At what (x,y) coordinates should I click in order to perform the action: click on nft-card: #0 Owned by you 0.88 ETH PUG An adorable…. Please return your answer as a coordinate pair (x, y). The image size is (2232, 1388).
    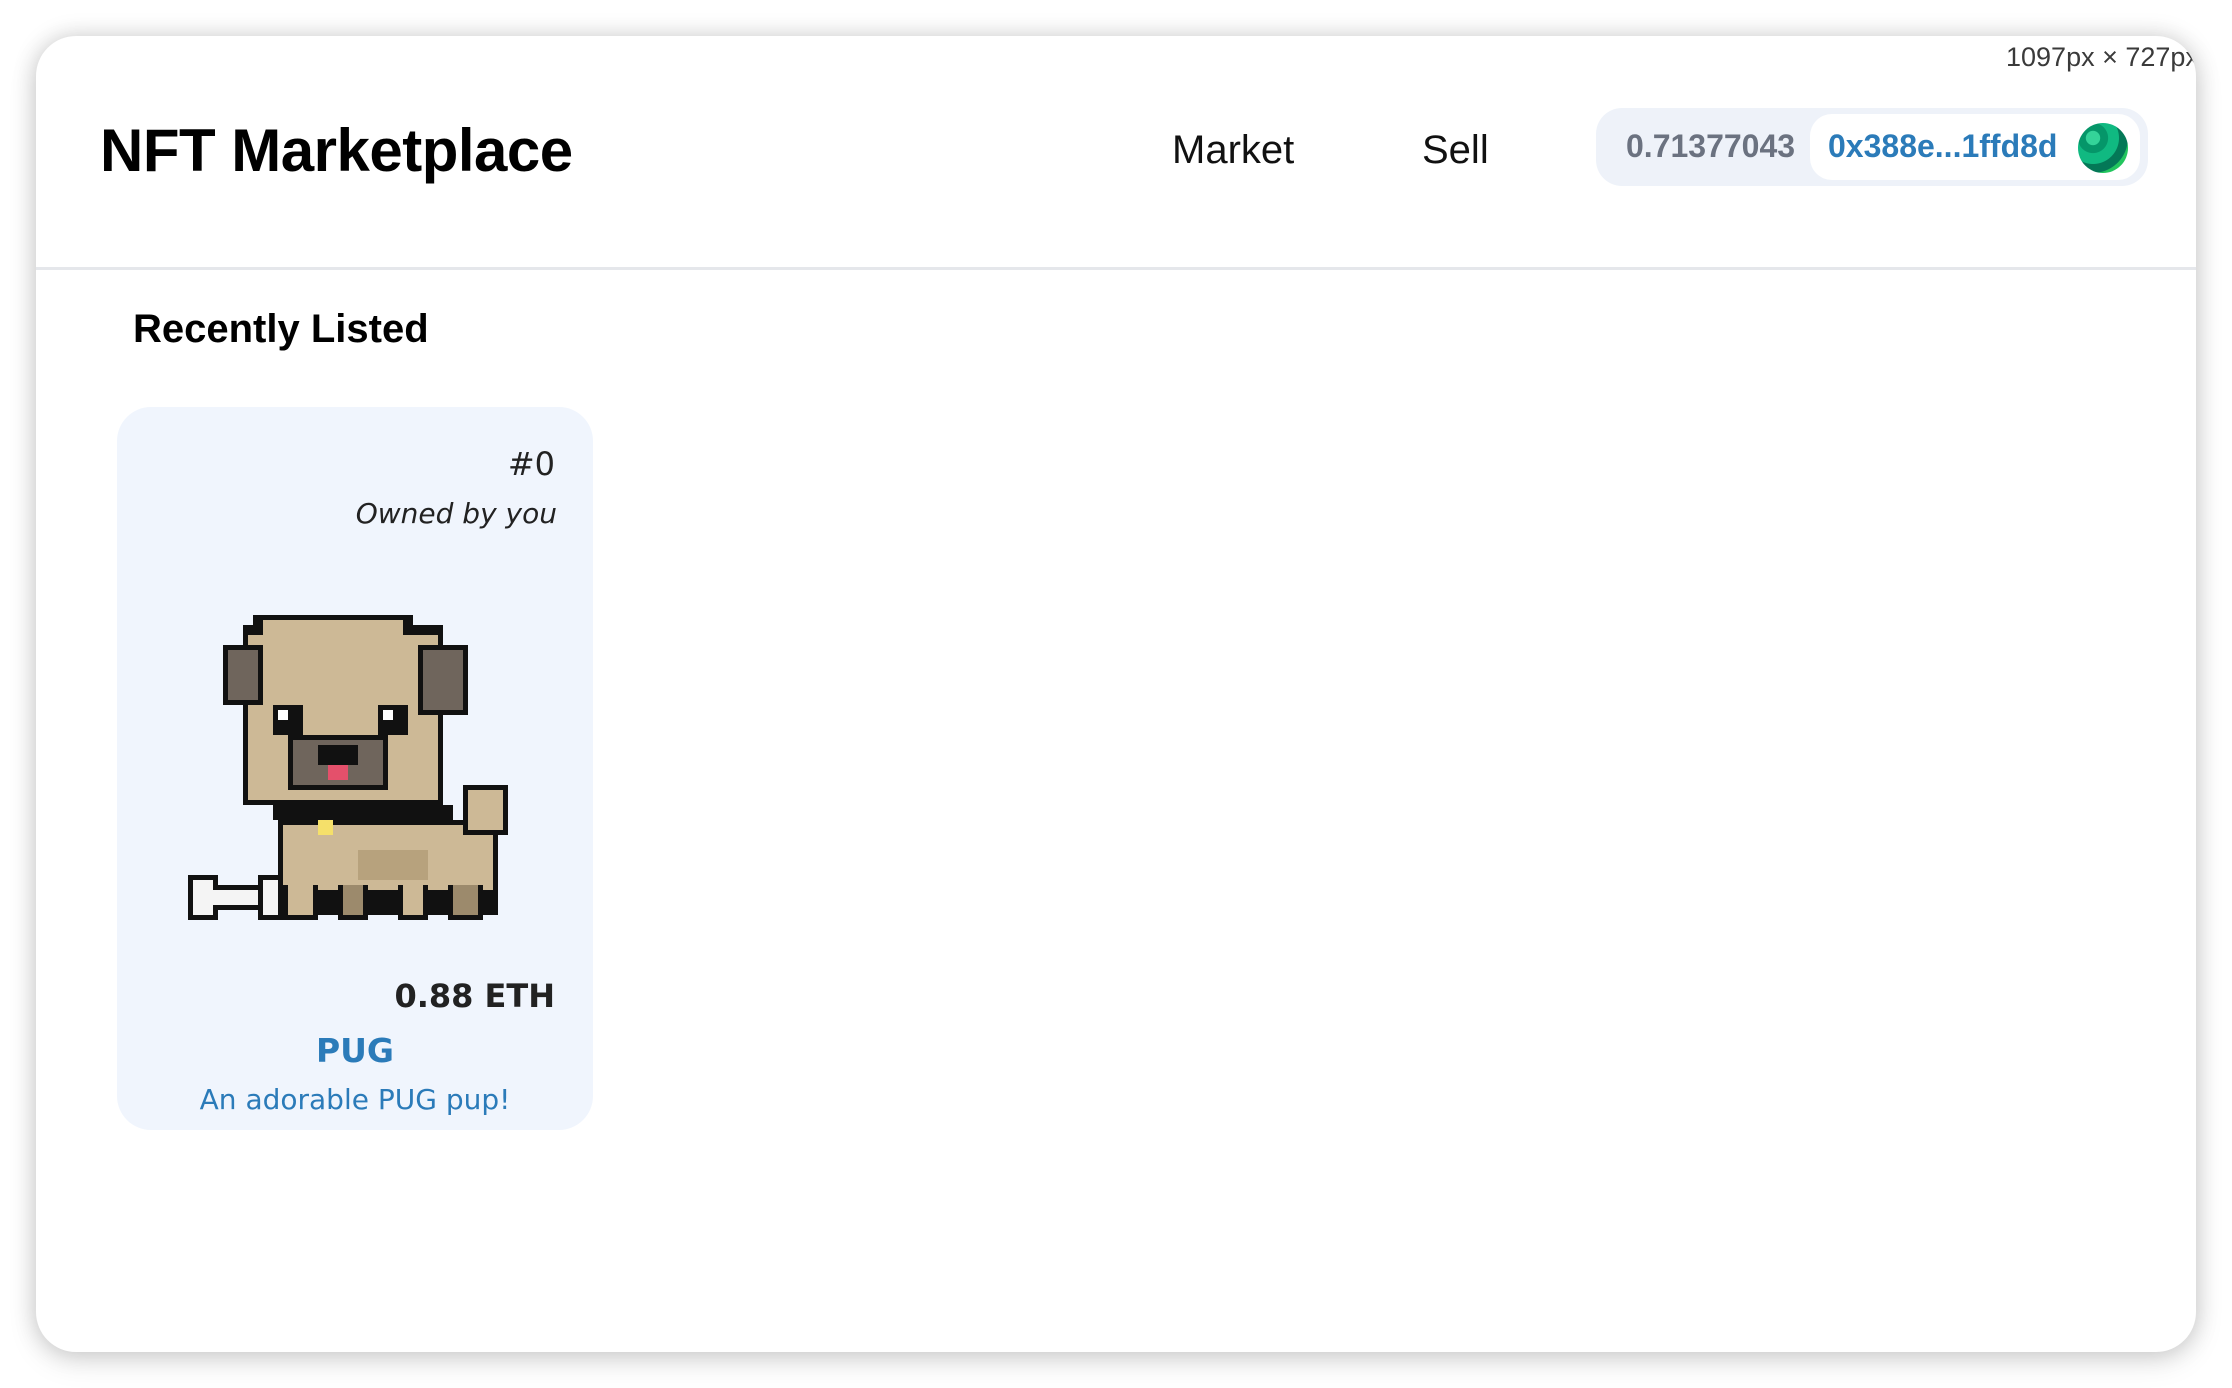
    Looking at the image, I should click on (355, 768).